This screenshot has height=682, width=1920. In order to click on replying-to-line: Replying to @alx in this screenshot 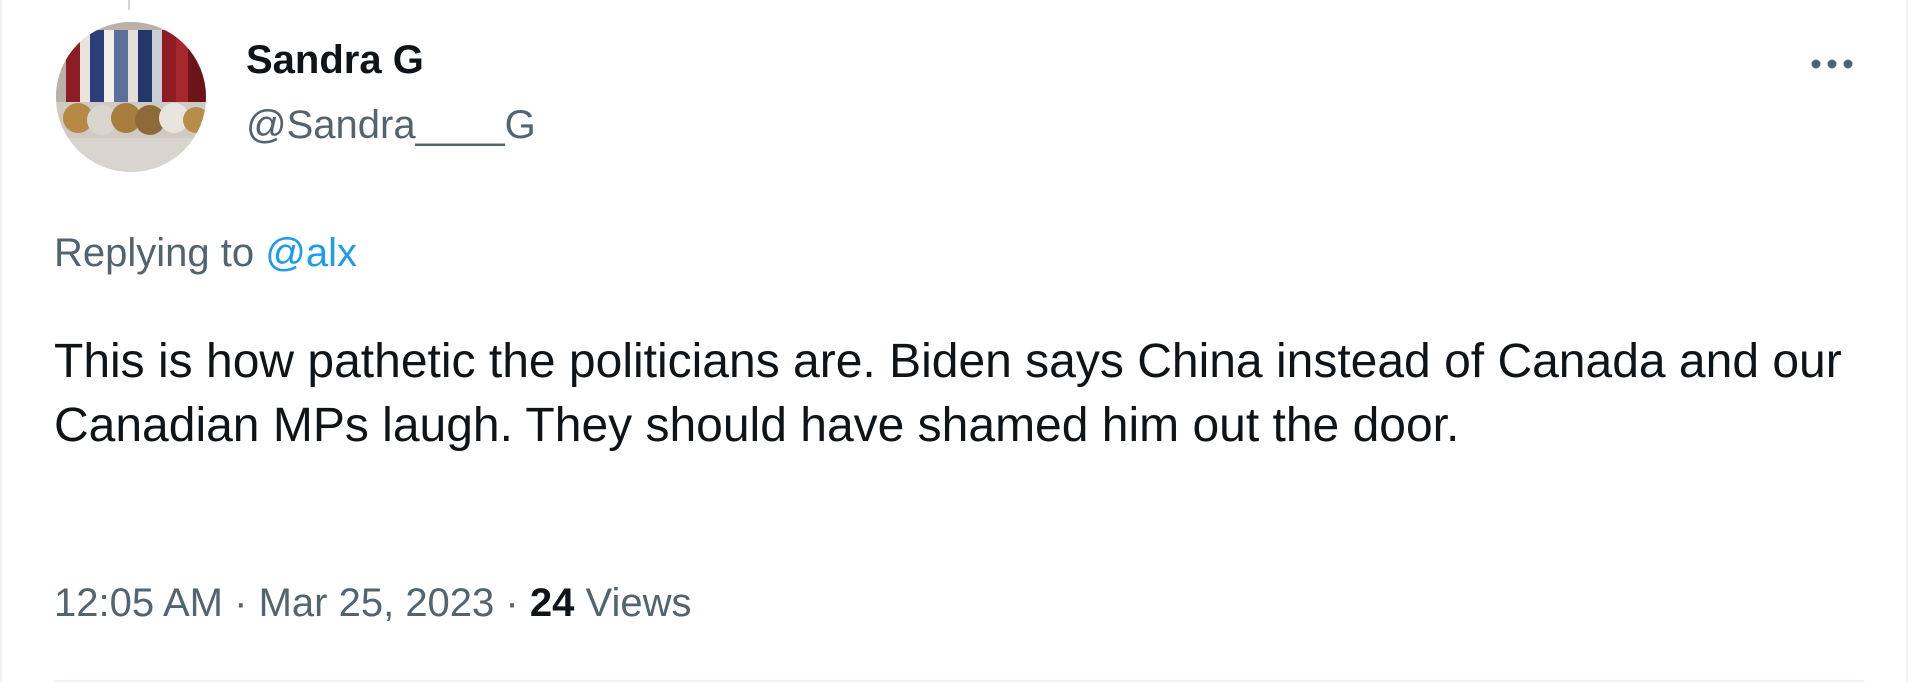, I will do `click(205, 253)`.